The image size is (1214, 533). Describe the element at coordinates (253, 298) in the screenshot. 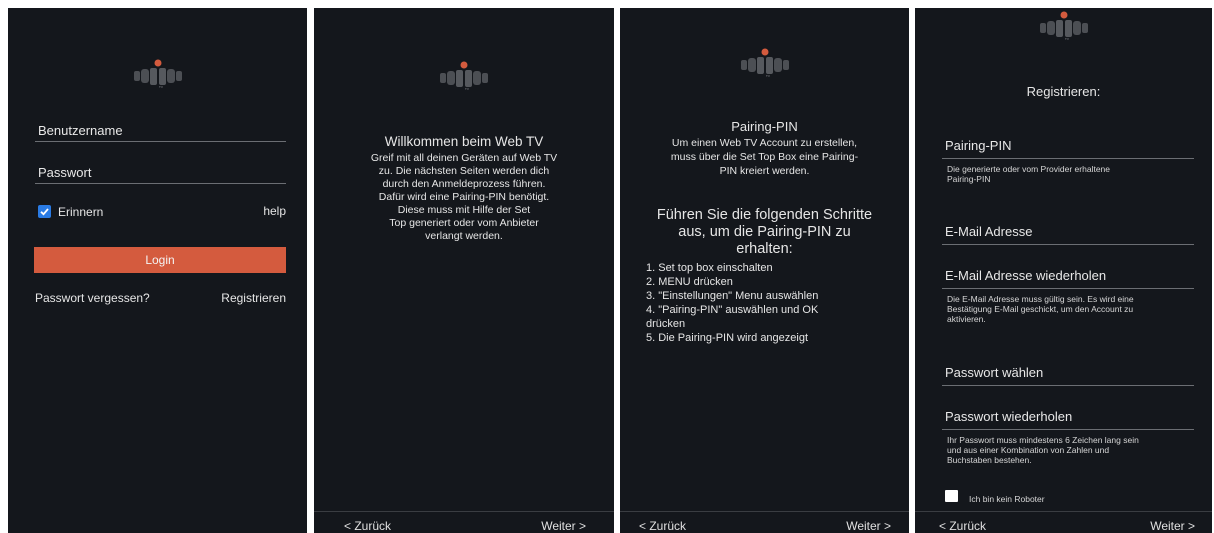

I see `register-link: Registrieren` at that location.